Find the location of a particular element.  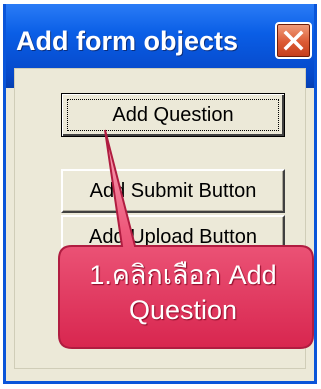

close-button is located at coordinates (293, 40).